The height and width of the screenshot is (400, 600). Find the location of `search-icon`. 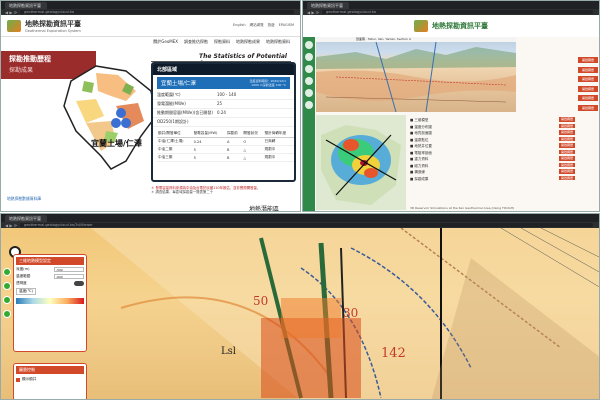

search-icon is located at coordinates (309, 81).